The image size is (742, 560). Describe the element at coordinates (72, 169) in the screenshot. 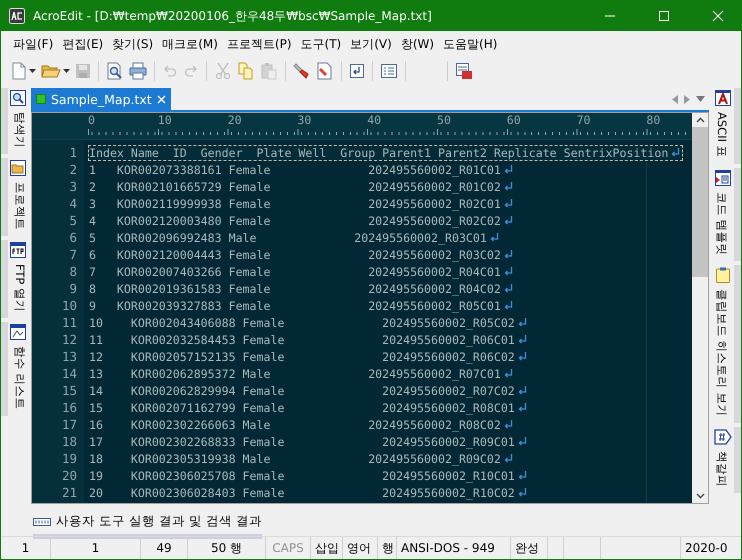

I see `line-number: 2` at that location.